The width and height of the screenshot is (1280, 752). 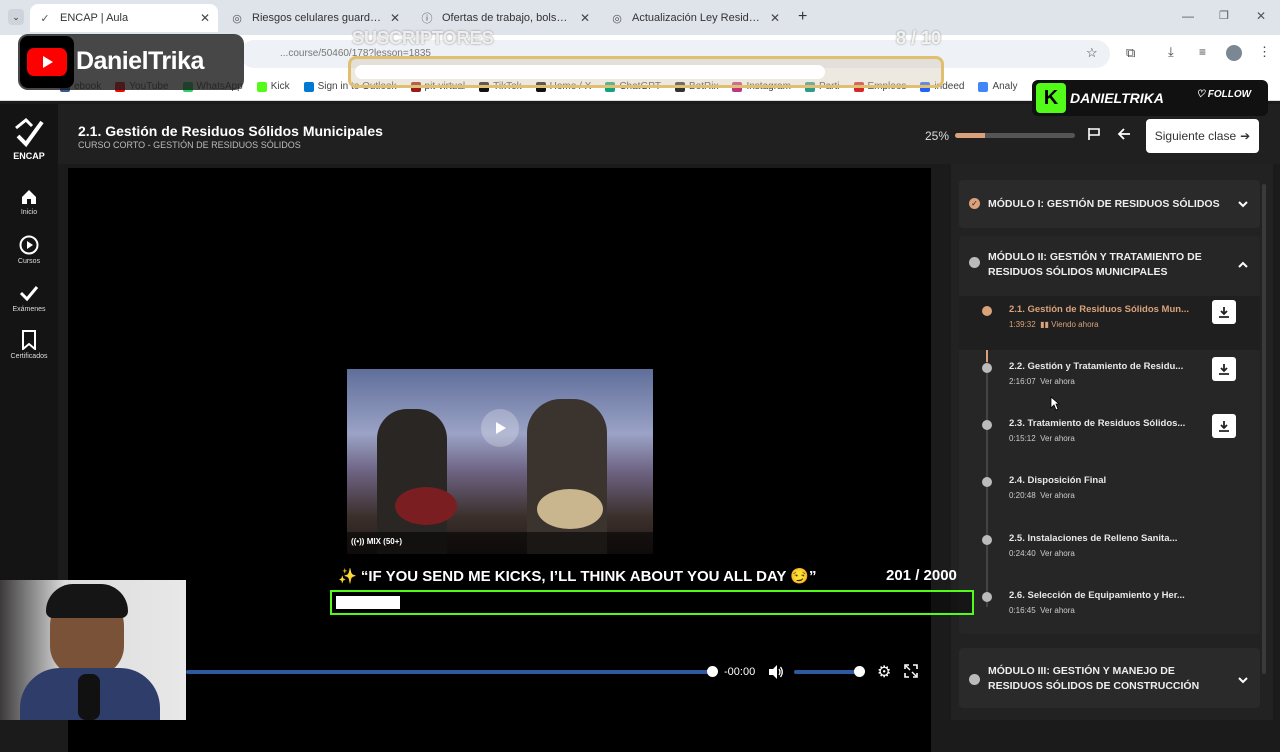 I want to click on encap-logo-icon, so click(x=29, y=133).